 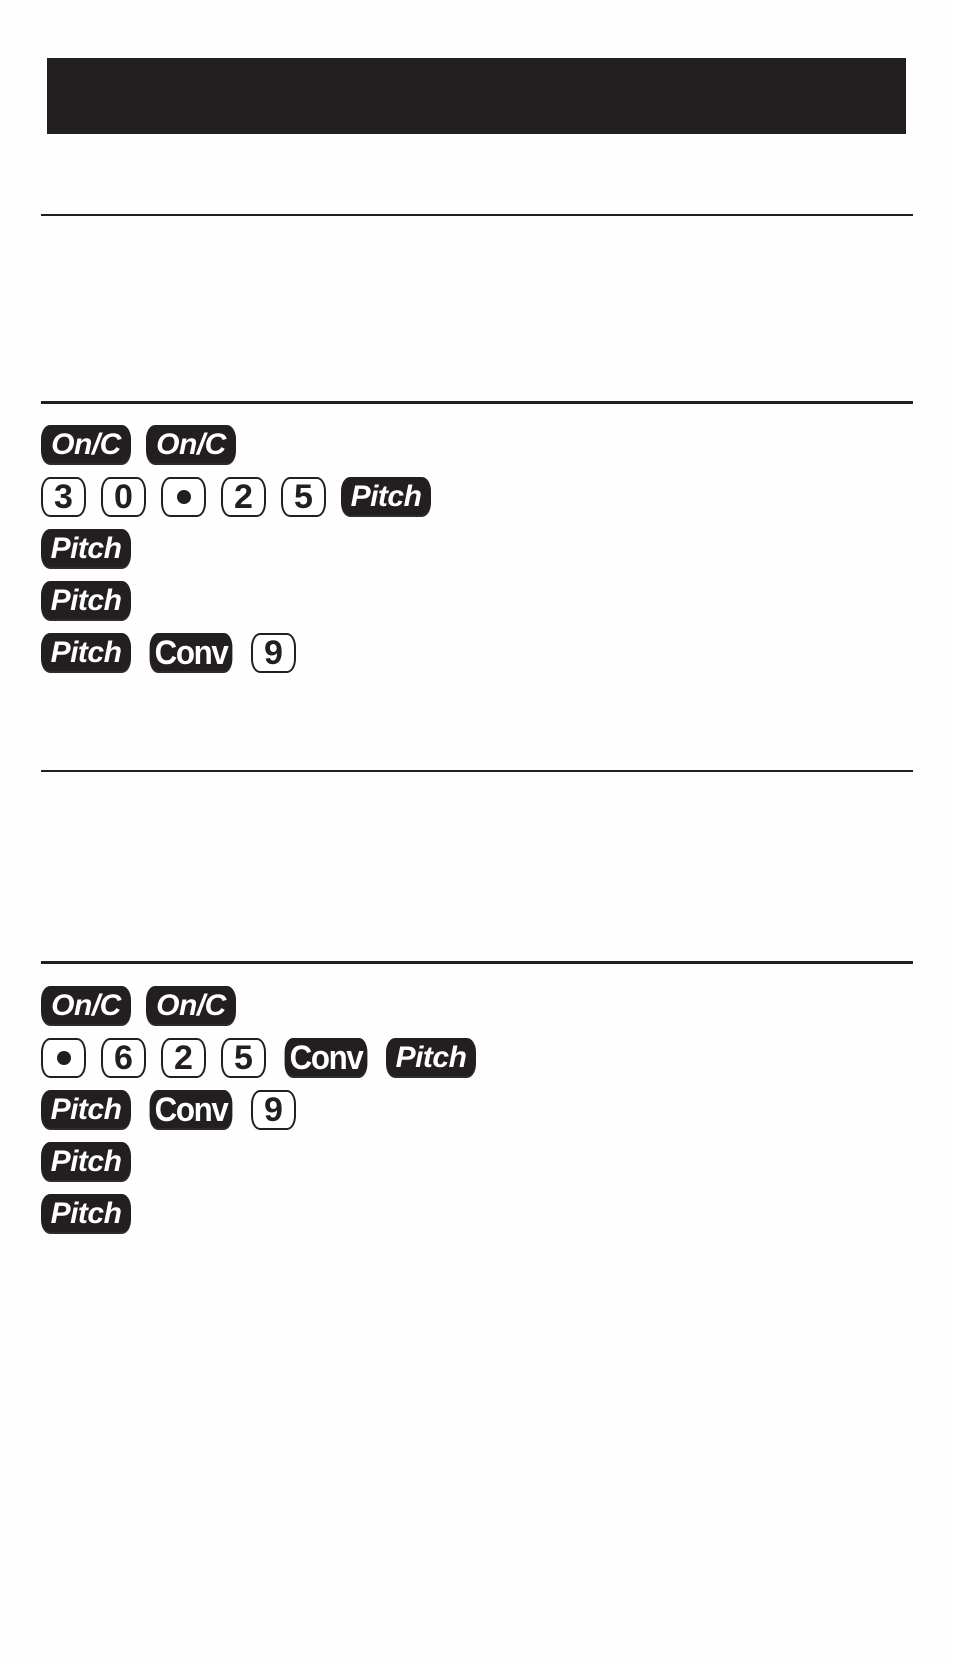 I want to click on digit-3-key: 3, so click(x=63, y=497).